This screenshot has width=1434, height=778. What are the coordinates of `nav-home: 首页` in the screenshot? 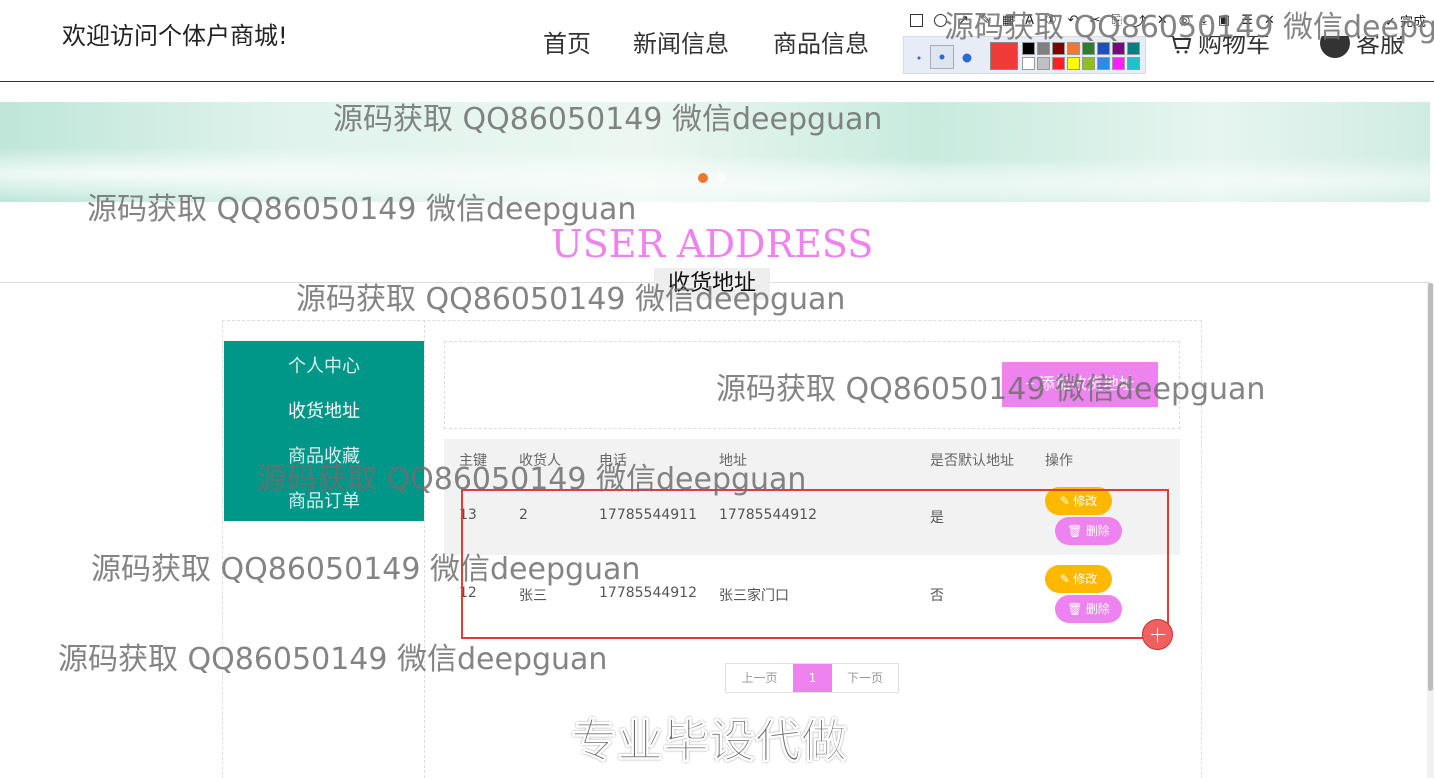 It's located at (567, 41).